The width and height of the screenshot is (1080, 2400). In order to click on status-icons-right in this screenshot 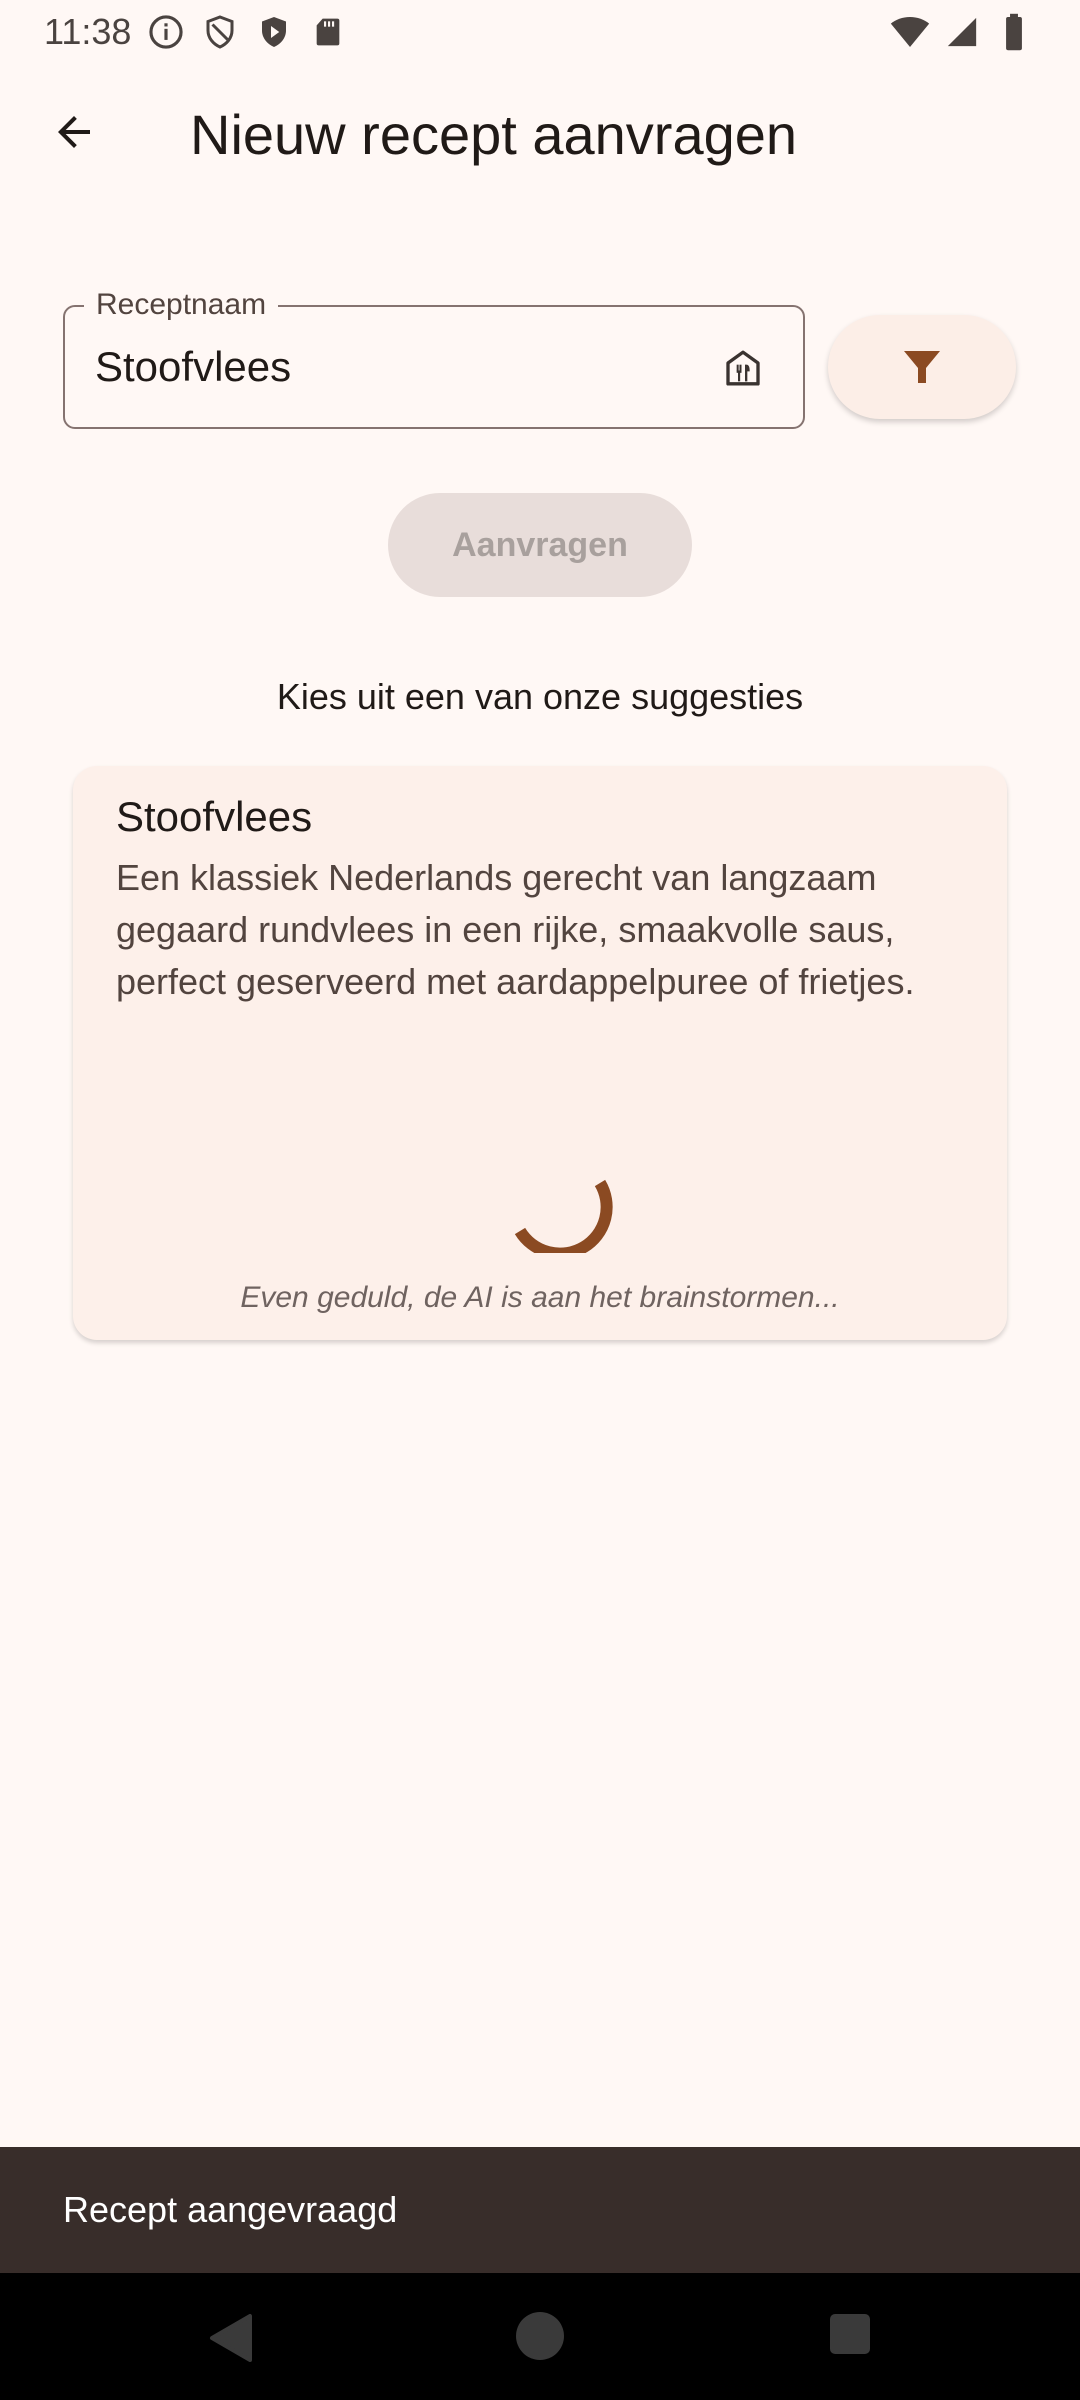, I will do `click(962, 32)`.